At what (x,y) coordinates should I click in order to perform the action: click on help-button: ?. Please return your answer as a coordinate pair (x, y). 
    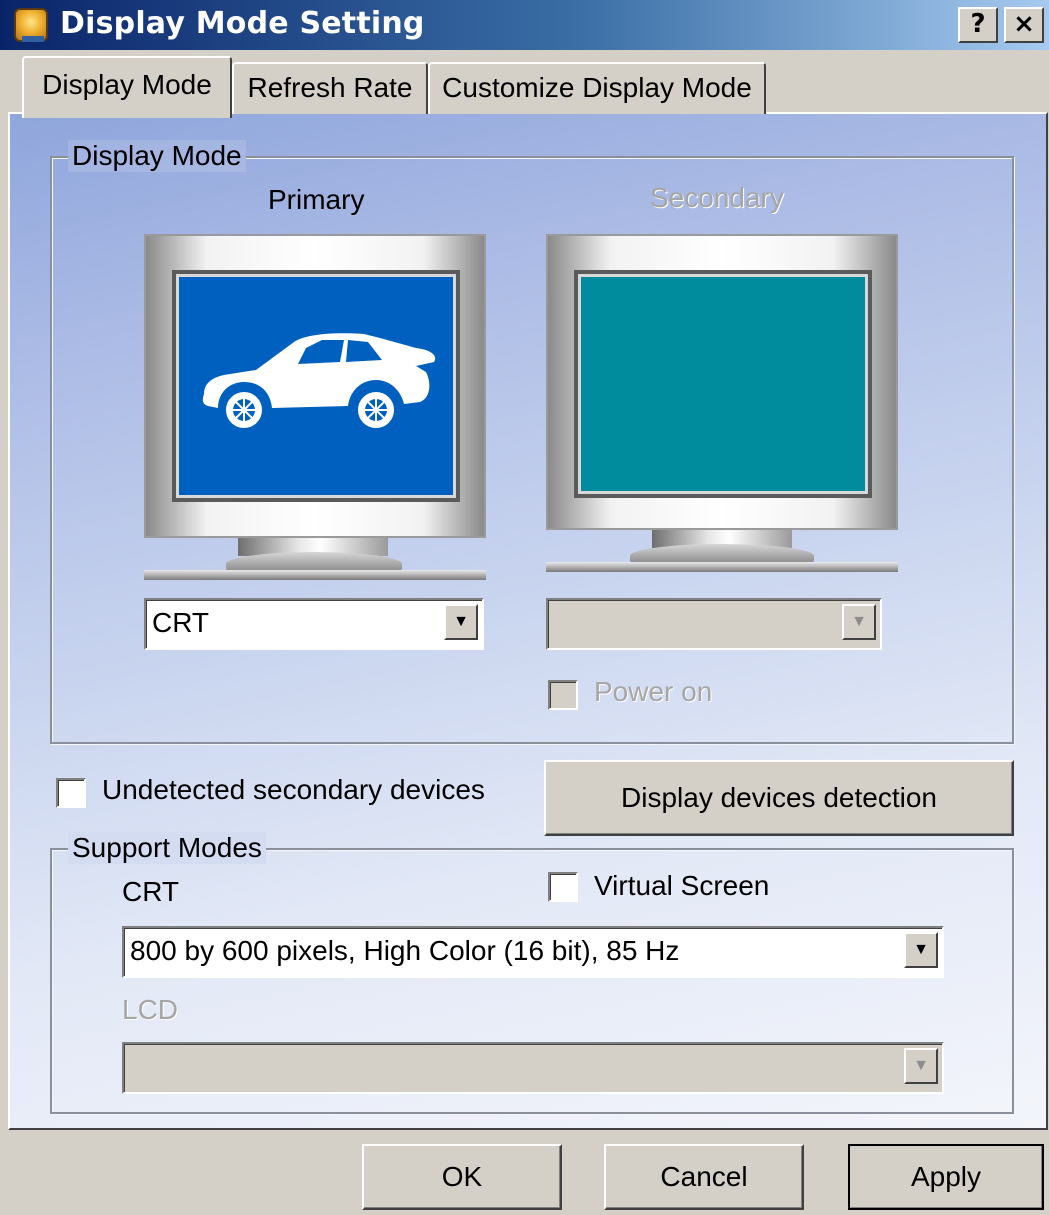
    Looking at the image, I should click on (978, 25).